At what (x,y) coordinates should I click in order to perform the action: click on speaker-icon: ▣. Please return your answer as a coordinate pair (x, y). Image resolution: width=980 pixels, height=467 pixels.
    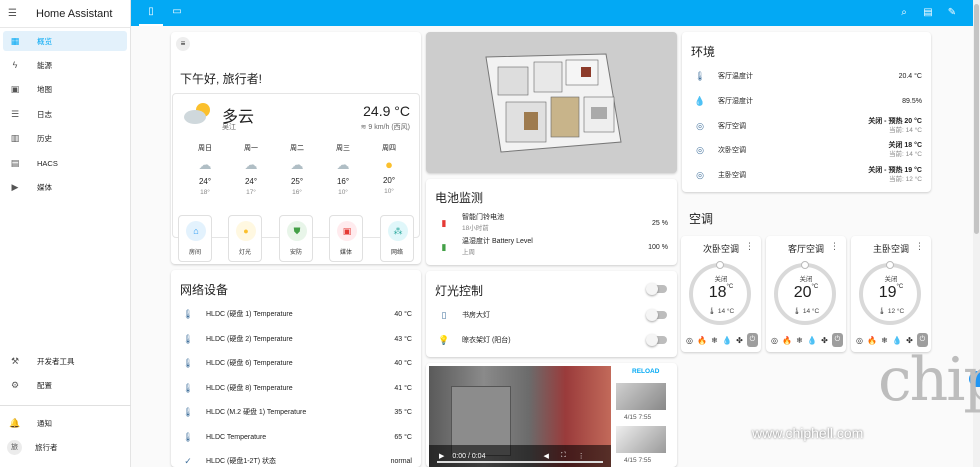
    Looking at the image, I should click on (347, 231).